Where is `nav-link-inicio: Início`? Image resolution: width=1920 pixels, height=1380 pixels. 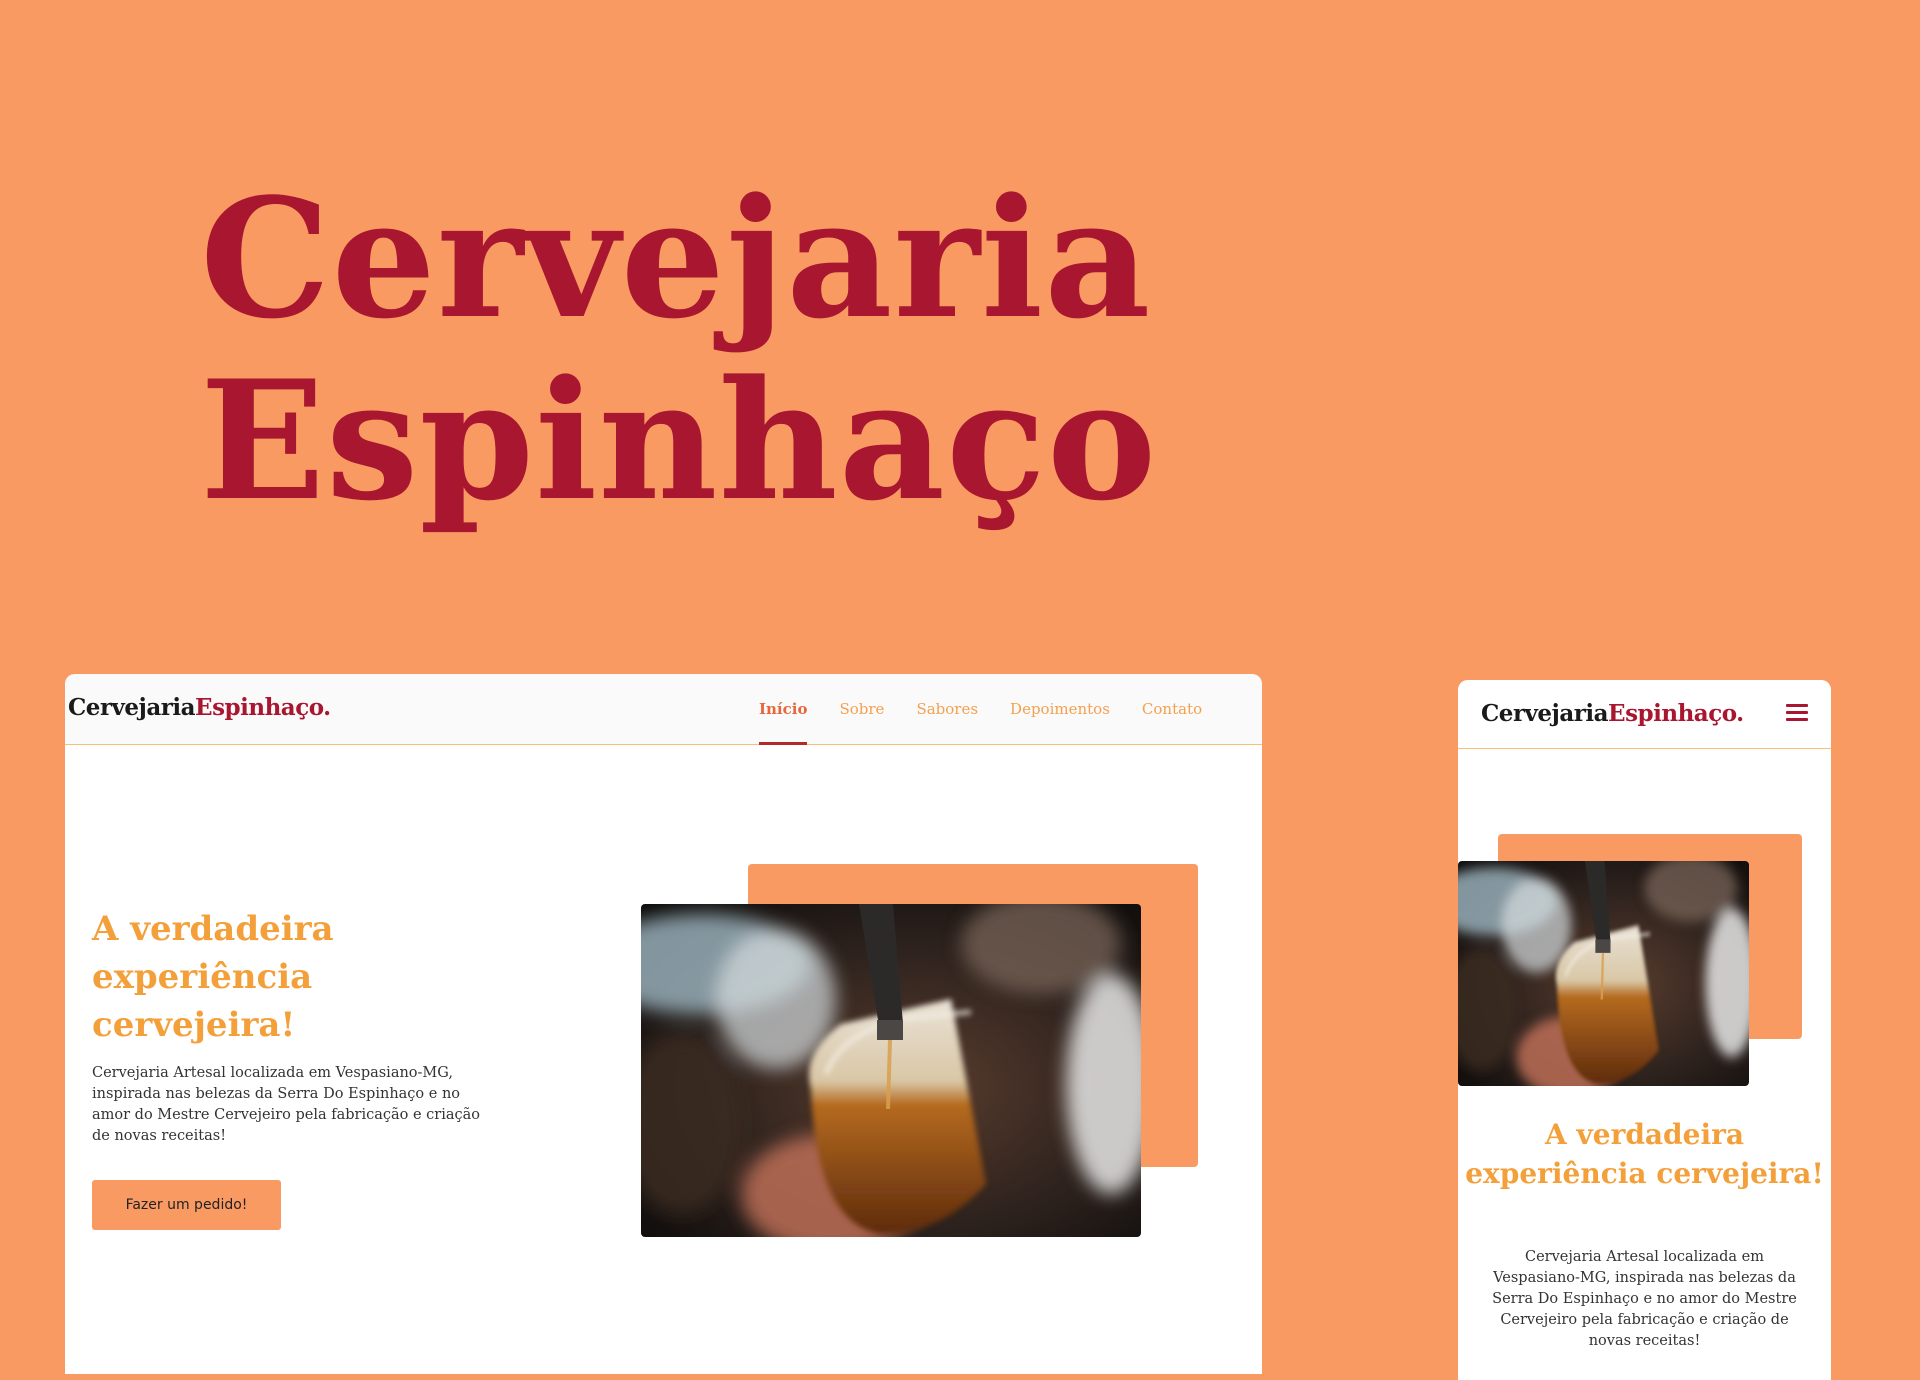
nav-link-inicio: Início is located at coordinates (783, 709).